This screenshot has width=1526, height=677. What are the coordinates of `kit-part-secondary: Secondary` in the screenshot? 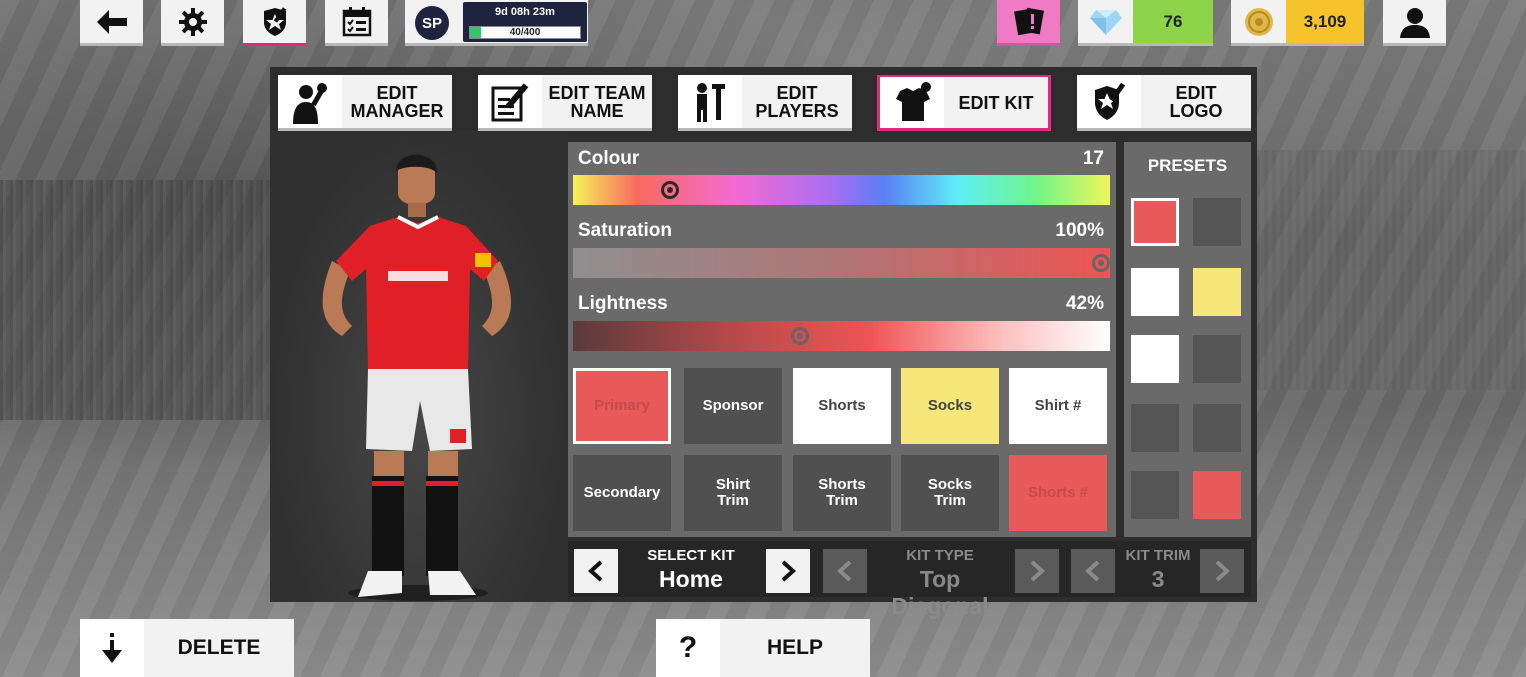 It's located at (622, 493).